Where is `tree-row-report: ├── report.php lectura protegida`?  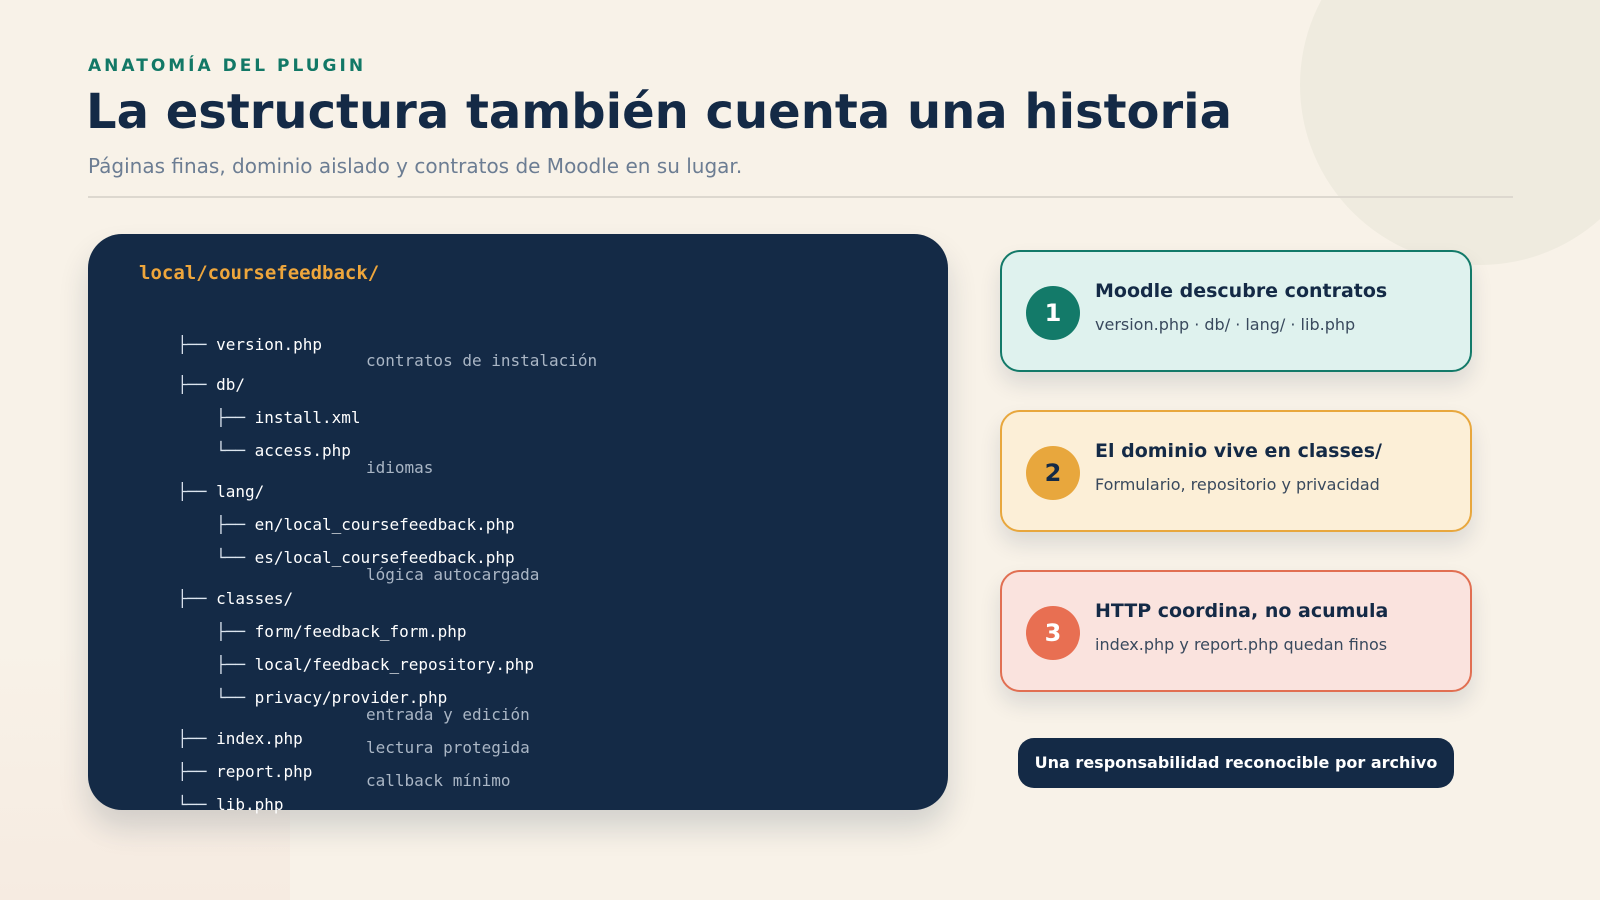 tree-row-report: ├── report.php lectura protegida is located at coordinates (334, 758).